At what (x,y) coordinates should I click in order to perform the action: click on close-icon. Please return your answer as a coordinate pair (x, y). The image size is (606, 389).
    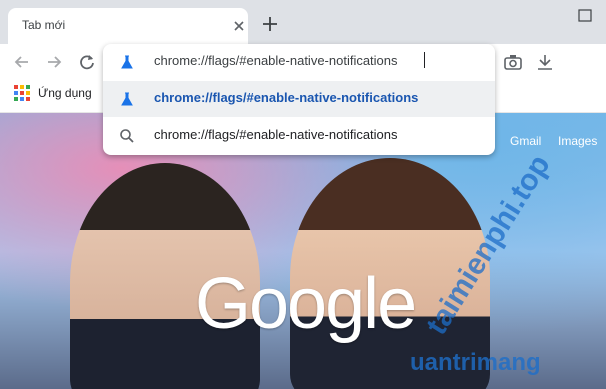
    Looking at the image, I should click on (239, 26).